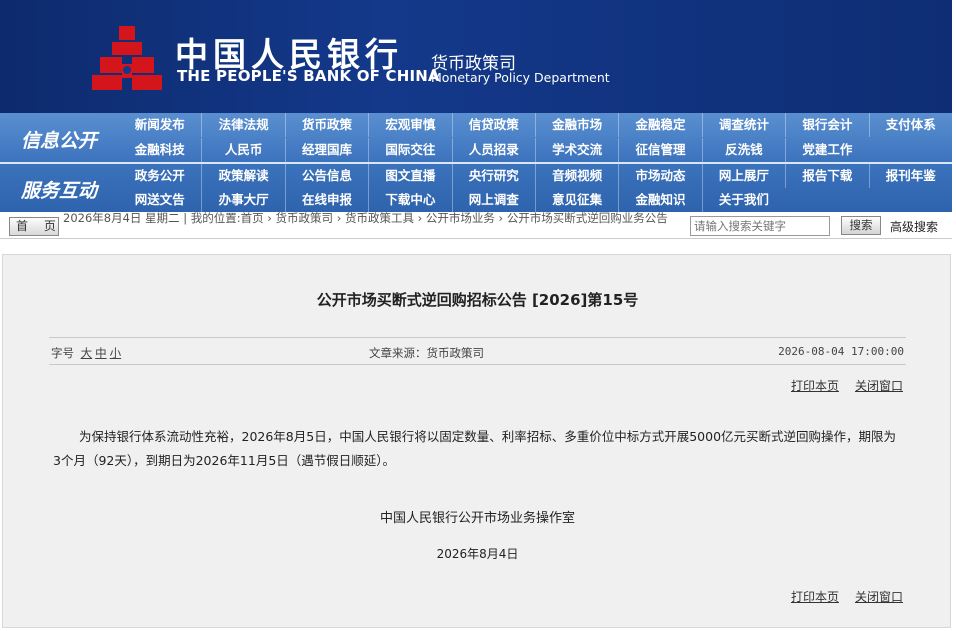  Describe the element at coordinates (659, 200) in the screenshot. I see `nav-item: 金融知识` at that location.